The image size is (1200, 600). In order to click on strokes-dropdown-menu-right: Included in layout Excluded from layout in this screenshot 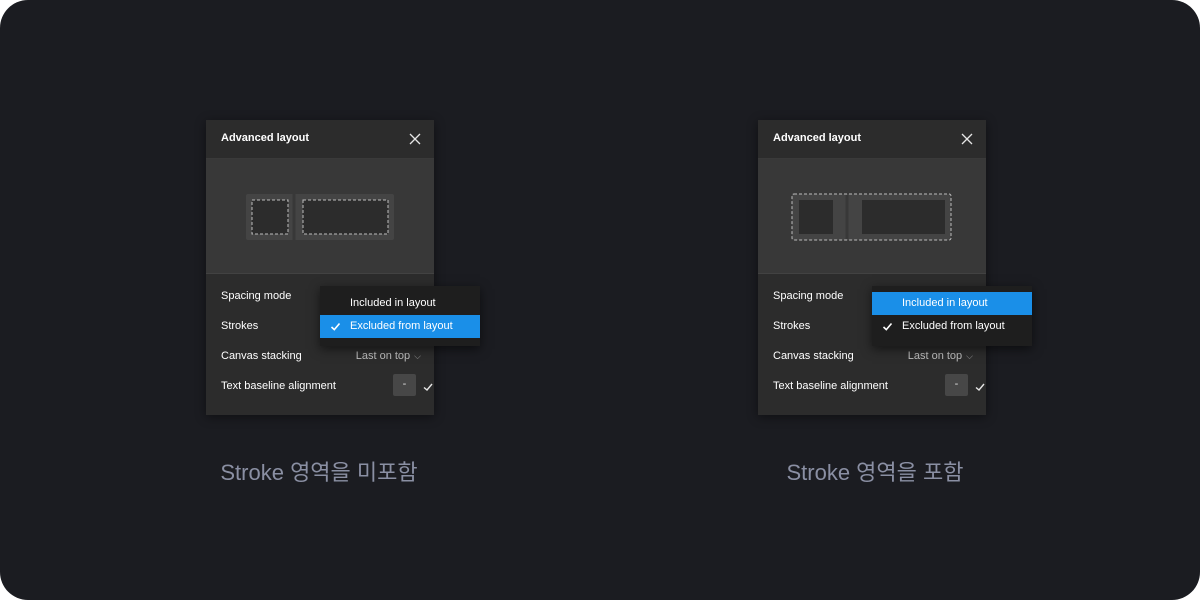, I will do `click(952, 316)`.